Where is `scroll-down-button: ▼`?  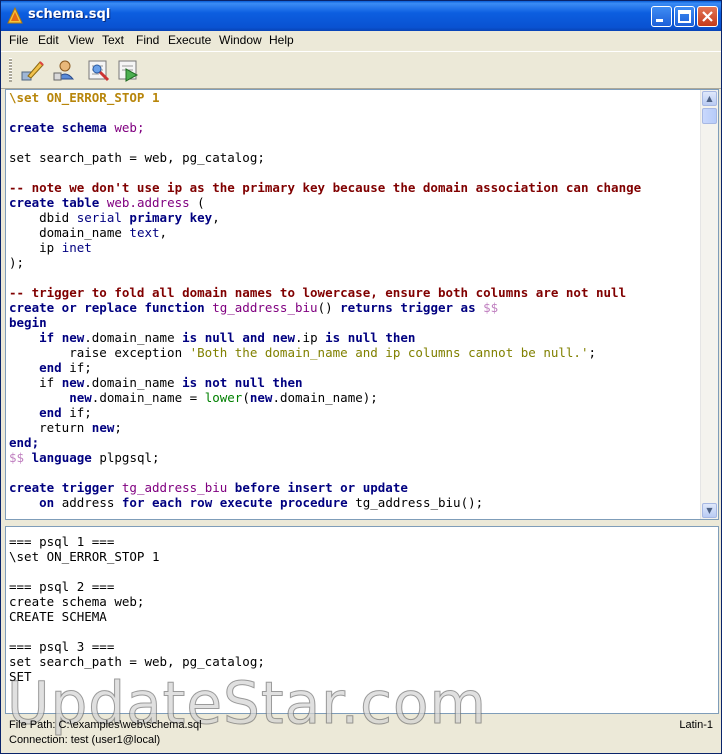 scroll-down-button: ▼ is located at coordinates (709, 510).